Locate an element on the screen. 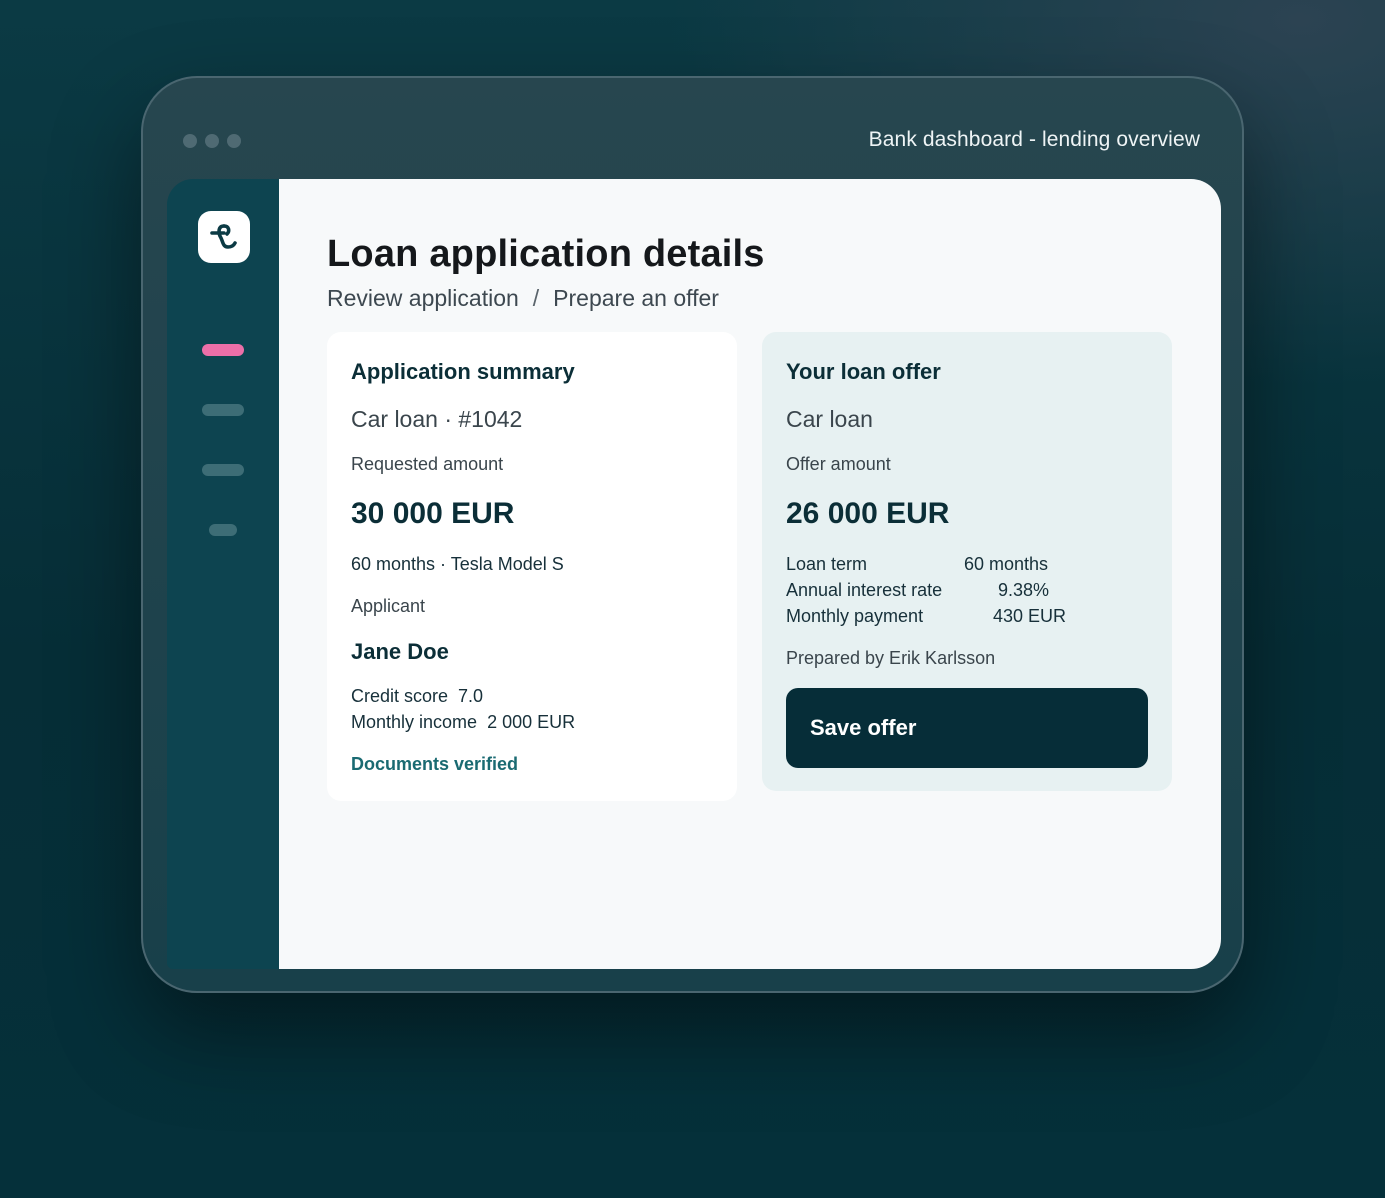 The height and width of the screenshot is (1198, 1385). save-offer-button: Save offer is located at coordinates (967, 728).